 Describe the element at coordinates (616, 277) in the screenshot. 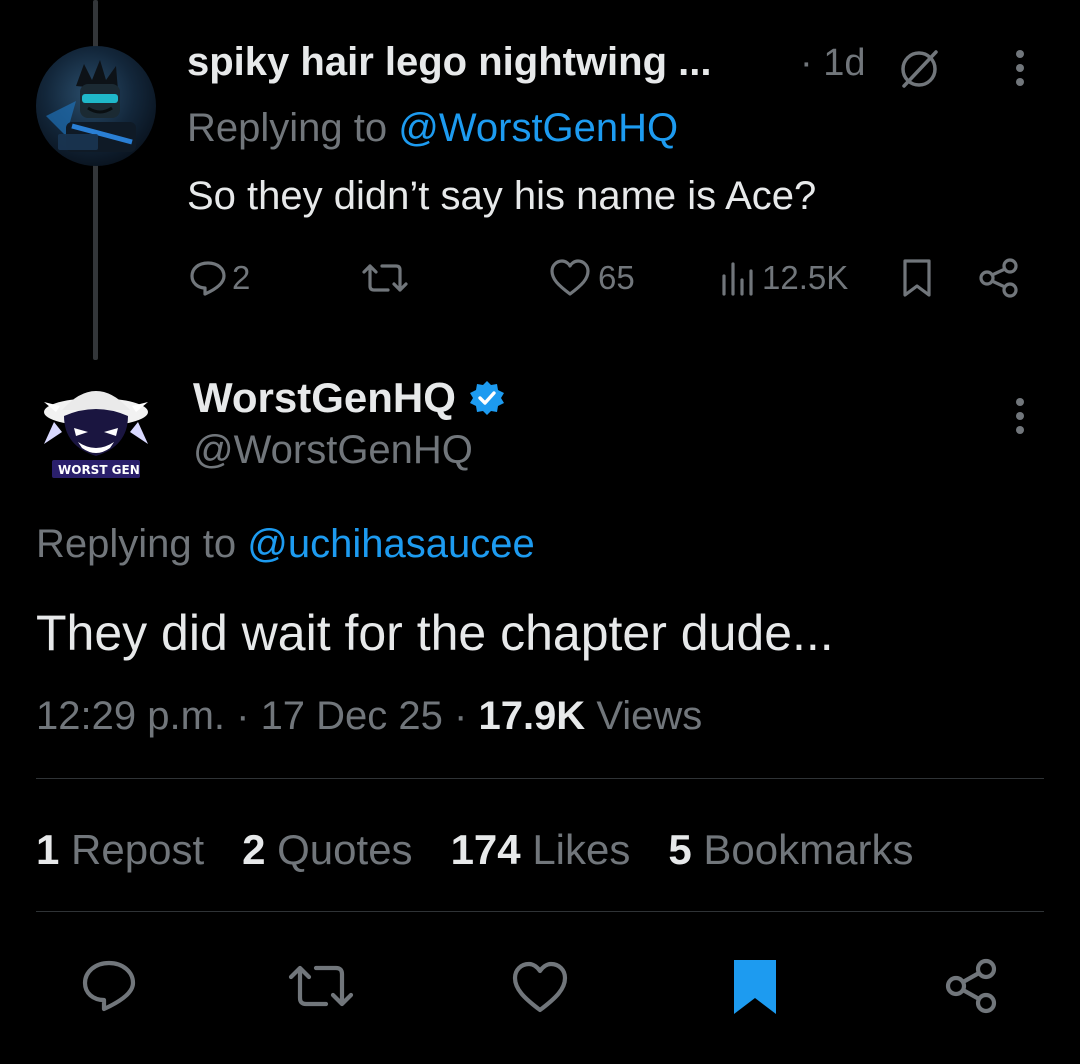

I see `like-count: 65` at that location.